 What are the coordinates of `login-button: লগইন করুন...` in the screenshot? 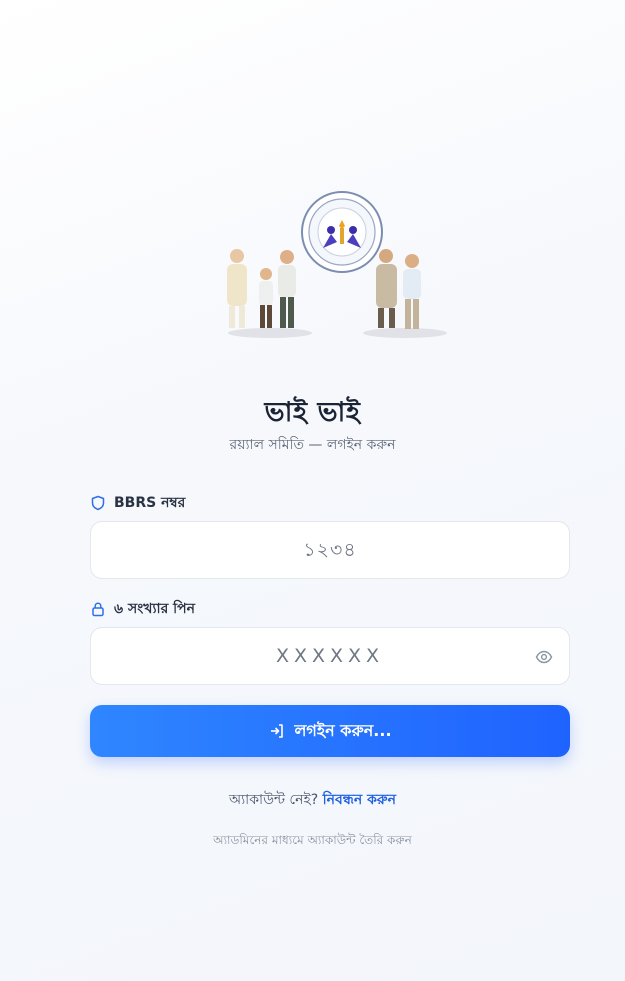 It's located at (330, 731).